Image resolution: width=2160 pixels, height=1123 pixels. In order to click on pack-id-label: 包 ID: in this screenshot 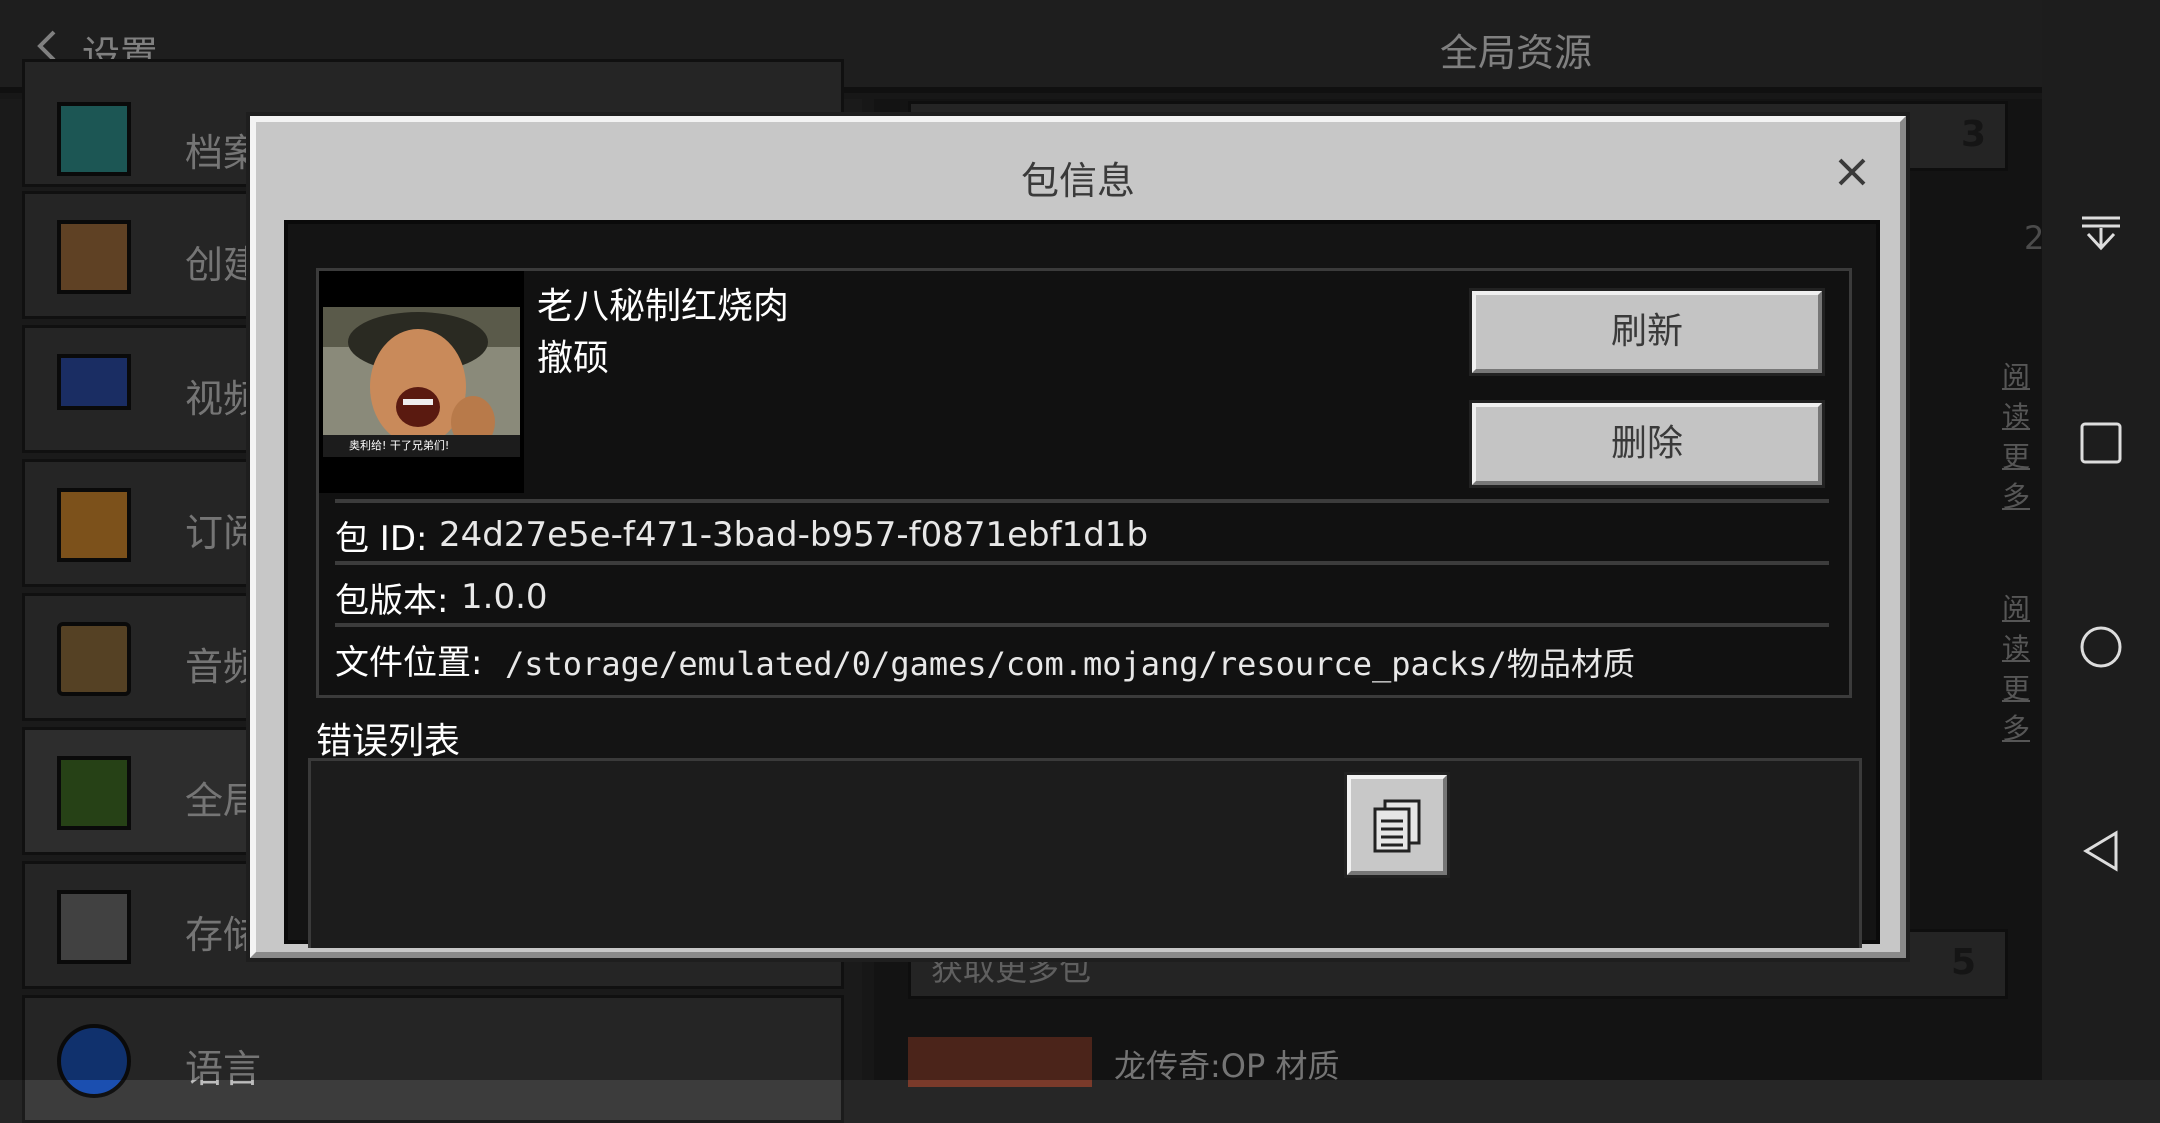, I will do `click(381, 539)`.